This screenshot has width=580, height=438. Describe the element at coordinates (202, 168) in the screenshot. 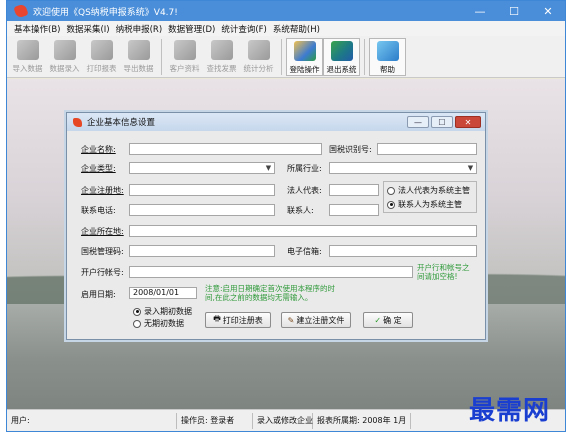

I see `company-type-select: ▼` at that location.